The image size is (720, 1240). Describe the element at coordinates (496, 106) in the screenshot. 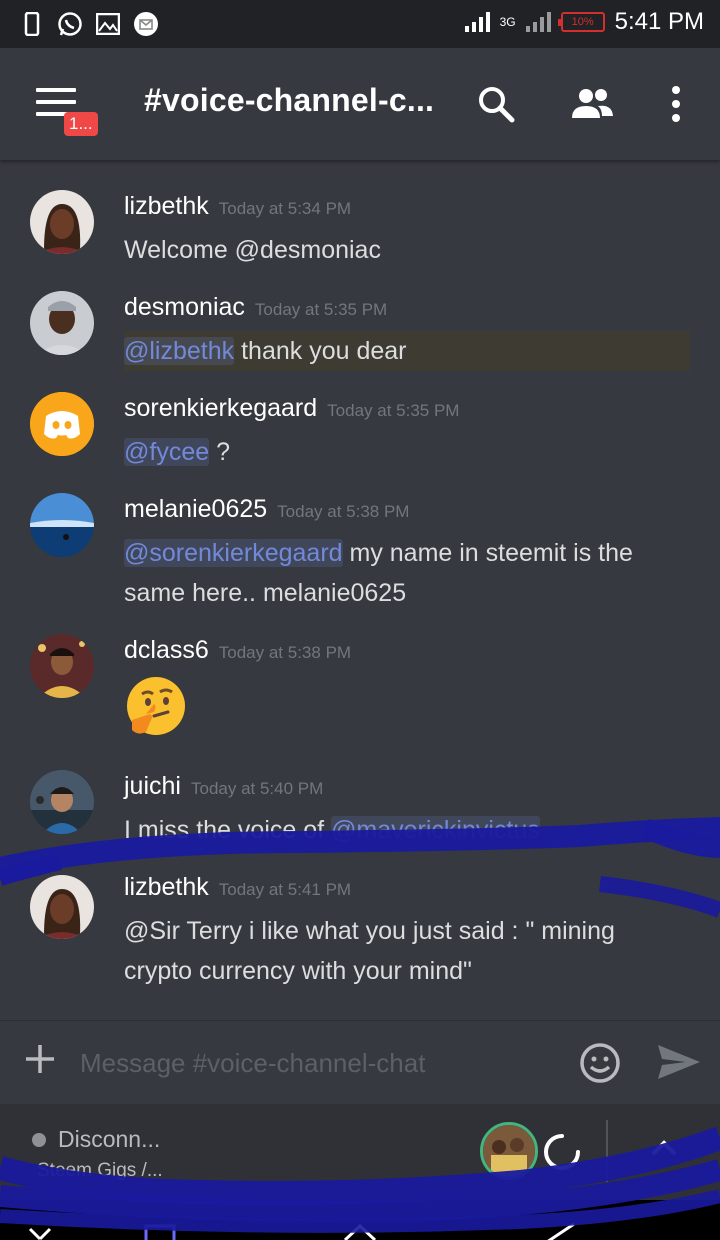

I see `search-icon` at that location.